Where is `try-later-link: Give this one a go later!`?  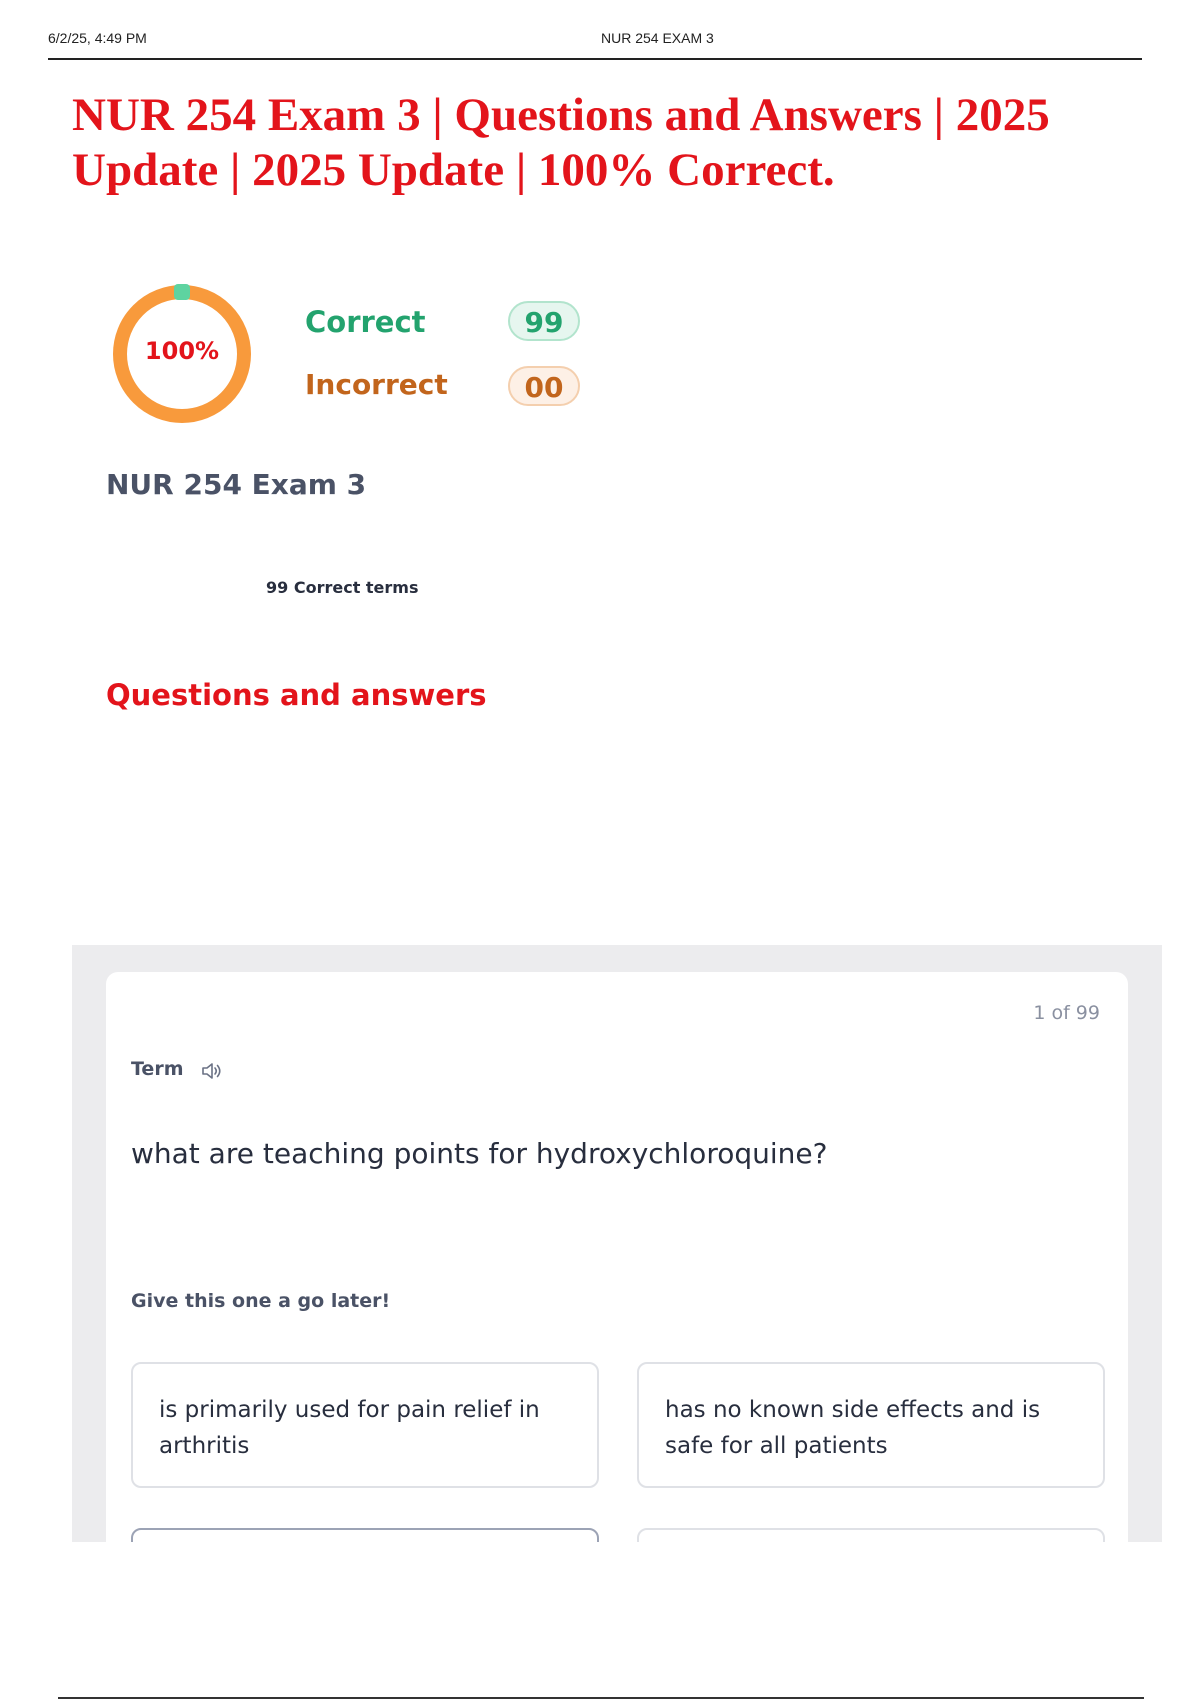 try-later-link: Give this one a go later! is located at coordinates (260, 1301).